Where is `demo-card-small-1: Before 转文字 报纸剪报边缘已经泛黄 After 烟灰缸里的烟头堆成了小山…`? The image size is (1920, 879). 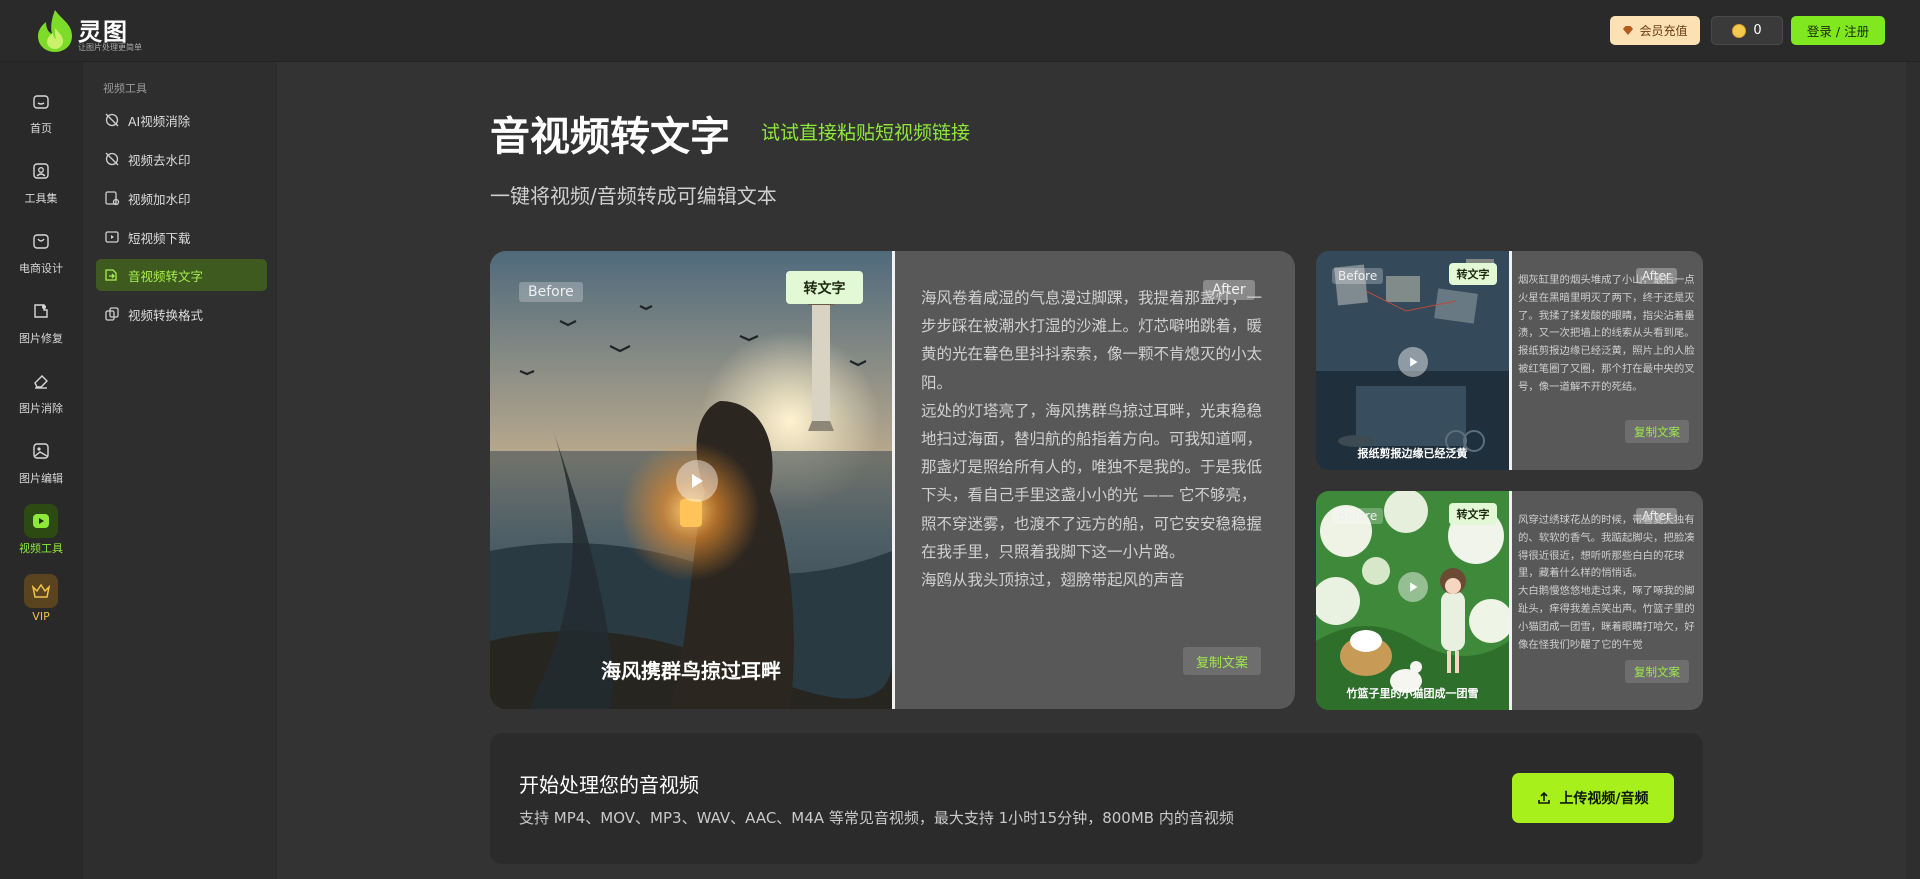 demo-card-small-1: Before 转文字 报纸剪报边缘已经泛黄 After 烟灰缸里的烟头堆成了小山… is located at coordinates (1509, 360).